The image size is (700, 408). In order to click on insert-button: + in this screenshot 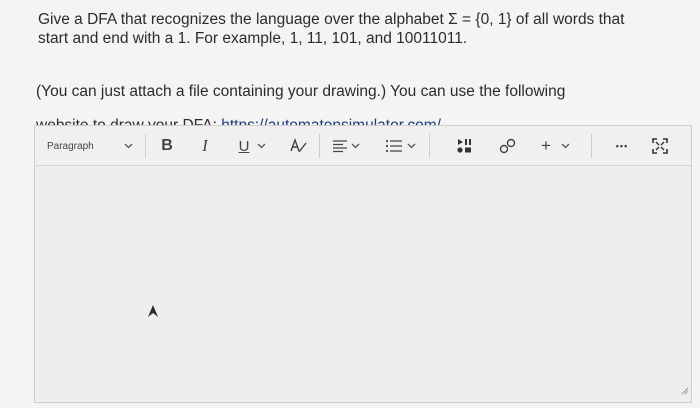, I will do `click(546, 146)`.